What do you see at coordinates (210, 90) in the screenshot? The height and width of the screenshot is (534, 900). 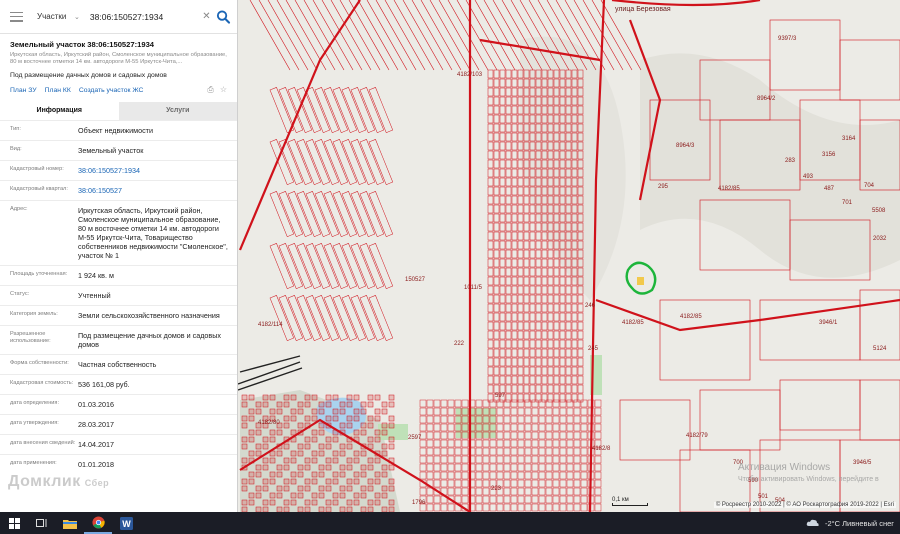 I see `print-icon: ⎙` at bounding box center [210, 90].